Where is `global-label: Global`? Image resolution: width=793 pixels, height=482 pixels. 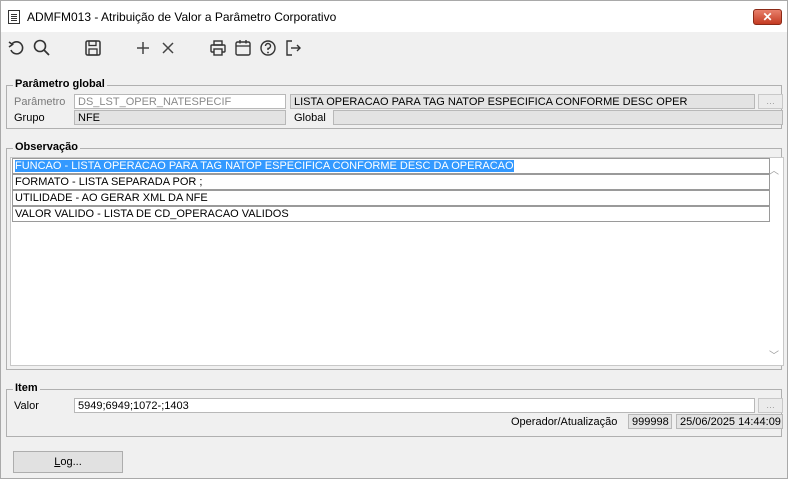 global-label: Global is located at coordinates (310, 118).